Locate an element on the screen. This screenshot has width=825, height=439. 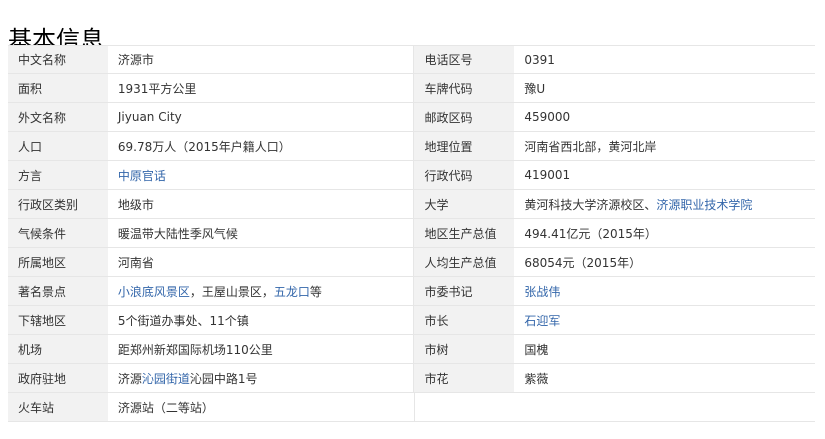
info-text: 暖温带大陆性季风气候 is located at coordinates (177, 233).